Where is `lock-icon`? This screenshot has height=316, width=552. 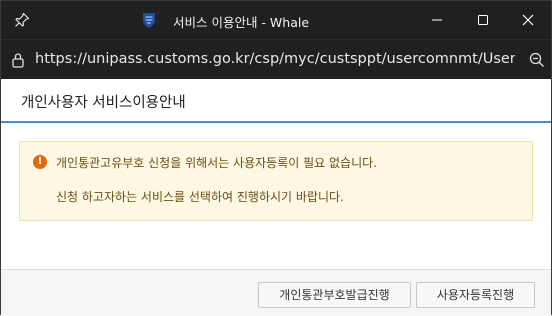 lock-icon is located at coordinates (18, 60).